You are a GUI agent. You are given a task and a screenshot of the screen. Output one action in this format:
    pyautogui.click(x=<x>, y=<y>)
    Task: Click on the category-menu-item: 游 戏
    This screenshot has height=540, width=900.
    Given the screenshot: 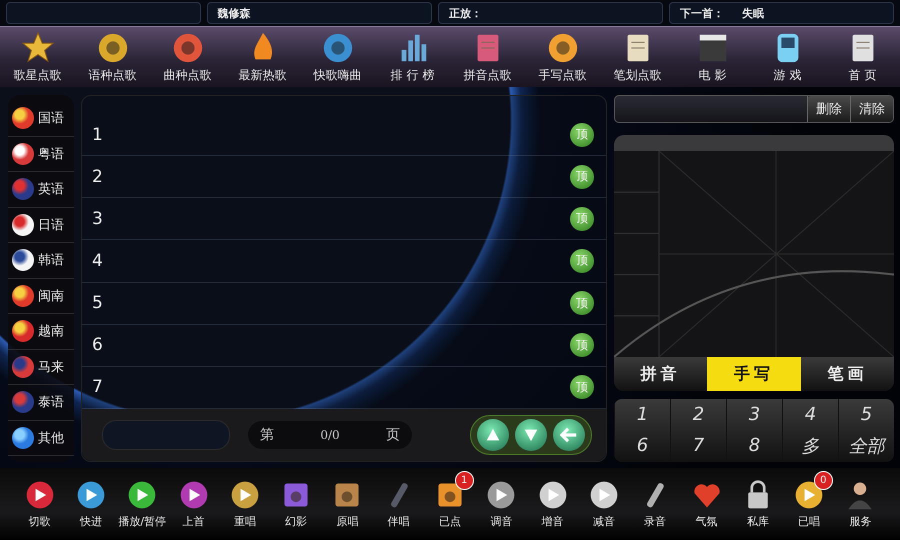 What is the action you would take?
    pyautogui.click(x=787, y=57)
    